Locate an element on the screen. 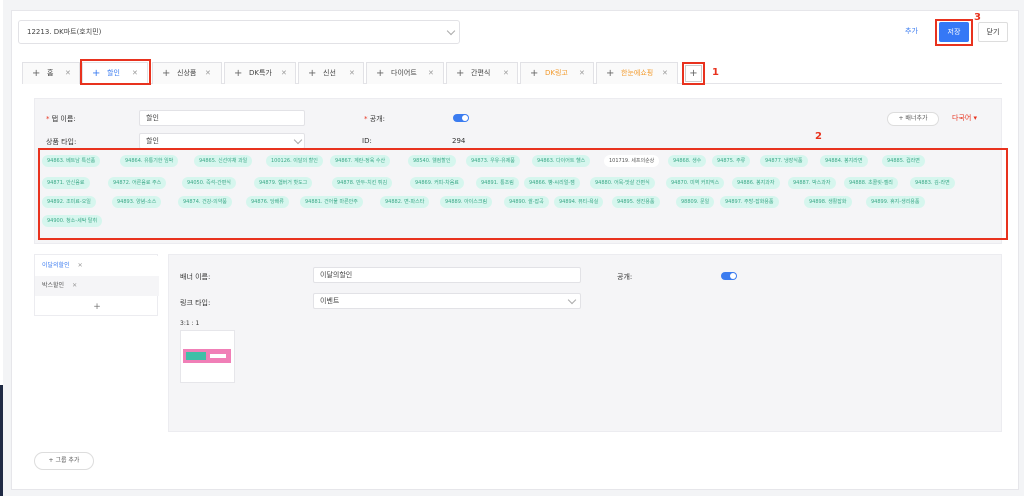  add-button: 추가 is located at coordinates (911, 31).